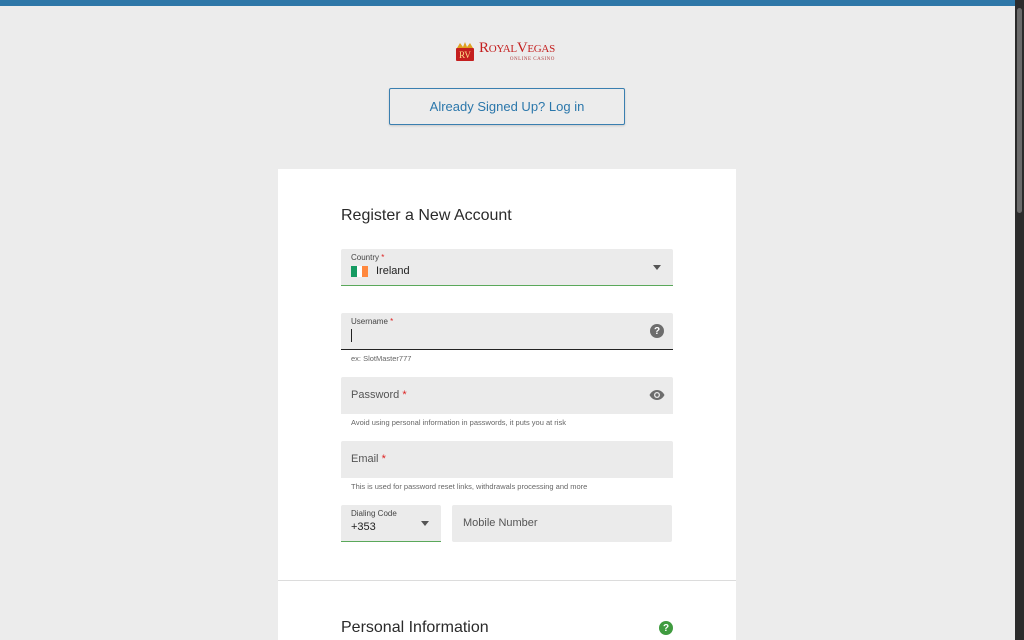 This screenshot has height=640, width=1024. What do you see at coordinates (507, 331) in the screenshot?
I see `username-field: Username * ?` at bounding box center [507, 331].